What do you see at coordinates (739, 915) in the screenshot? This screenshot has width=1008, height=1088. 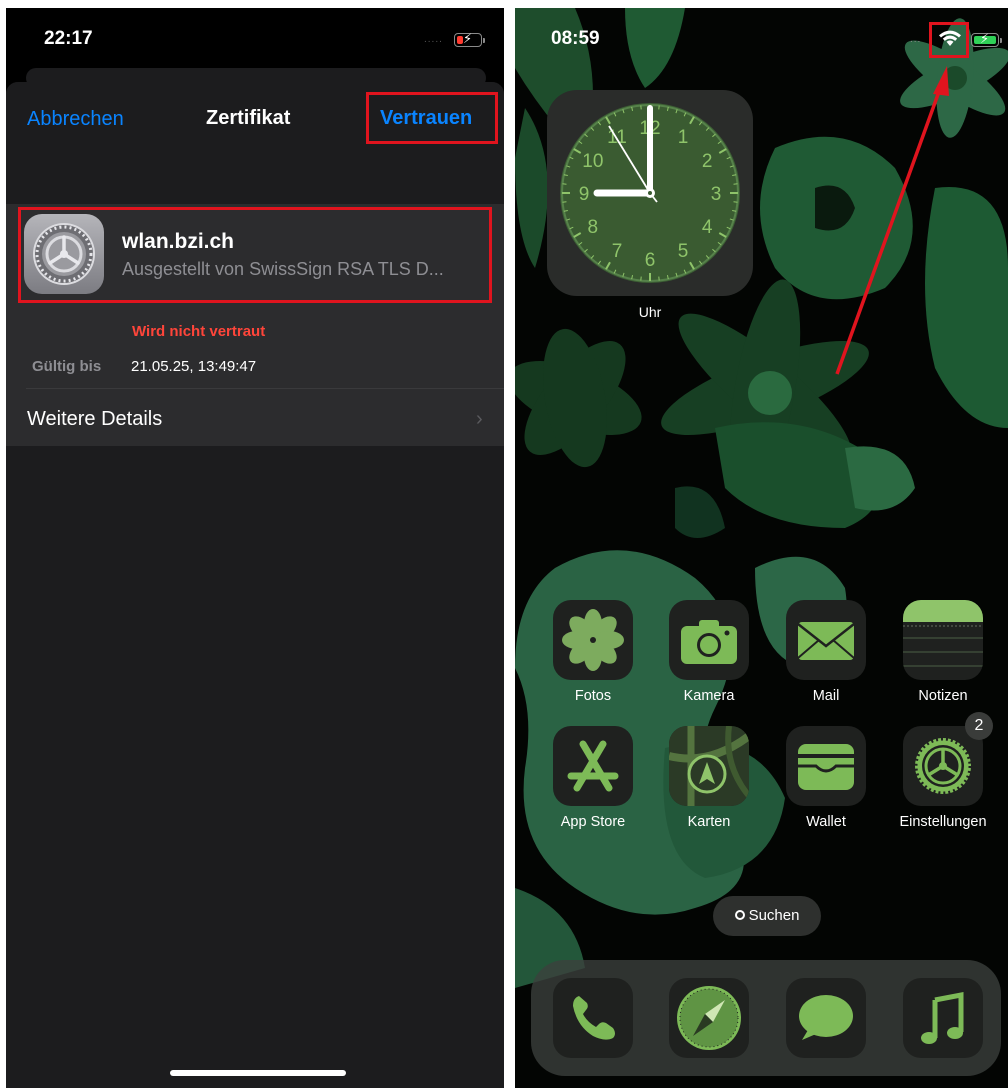 I see `search-icon` at bounding box center [739, 915].